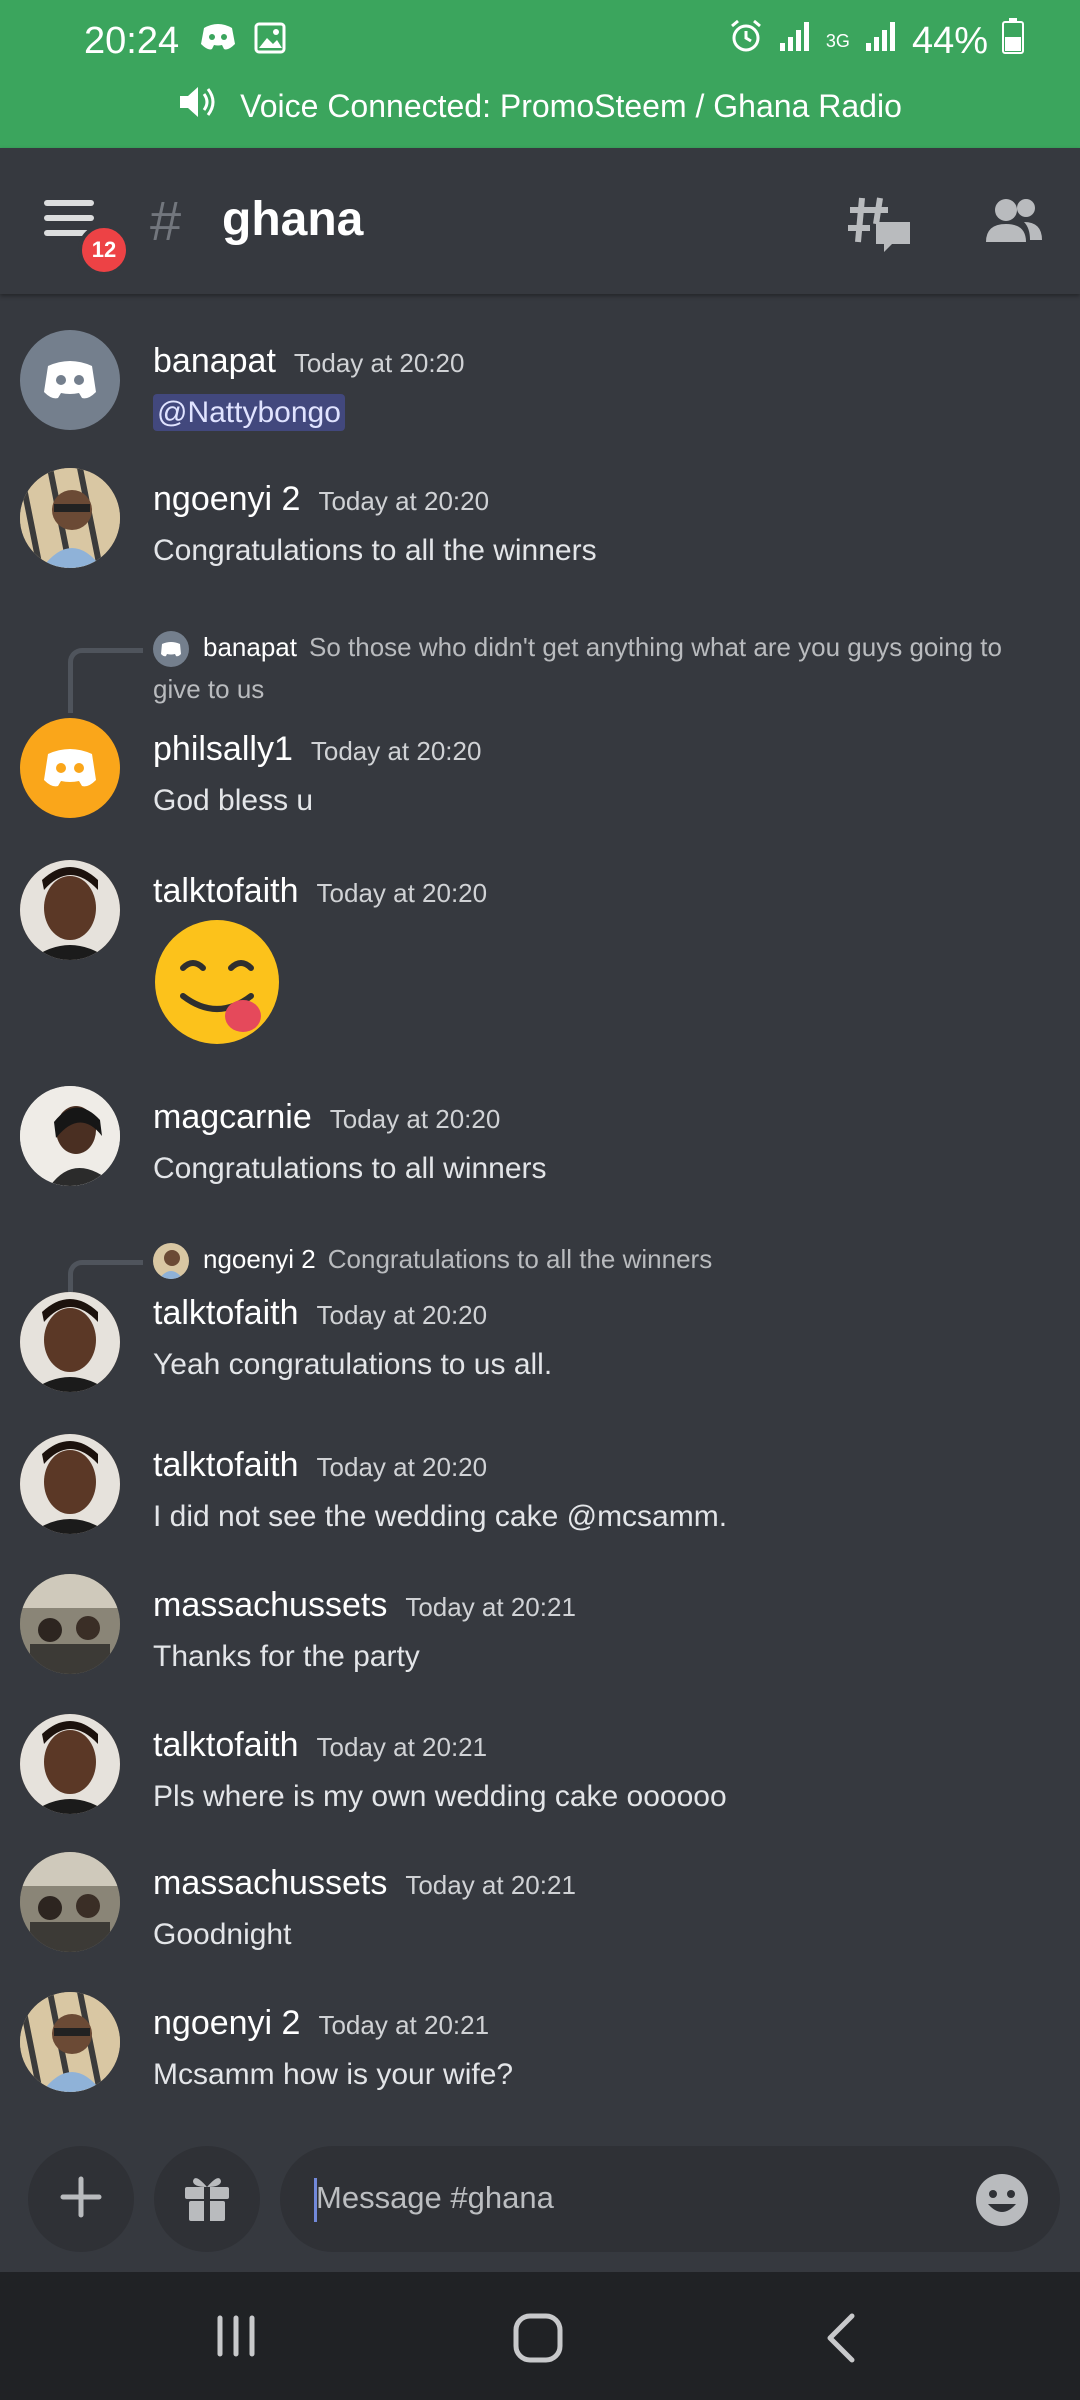 This screenshot has width=1080, height=2400. What do you see at coordinates (292, 219) in the screenshot?
I see `channel-title: ghana` at bounding box center [292, 219].